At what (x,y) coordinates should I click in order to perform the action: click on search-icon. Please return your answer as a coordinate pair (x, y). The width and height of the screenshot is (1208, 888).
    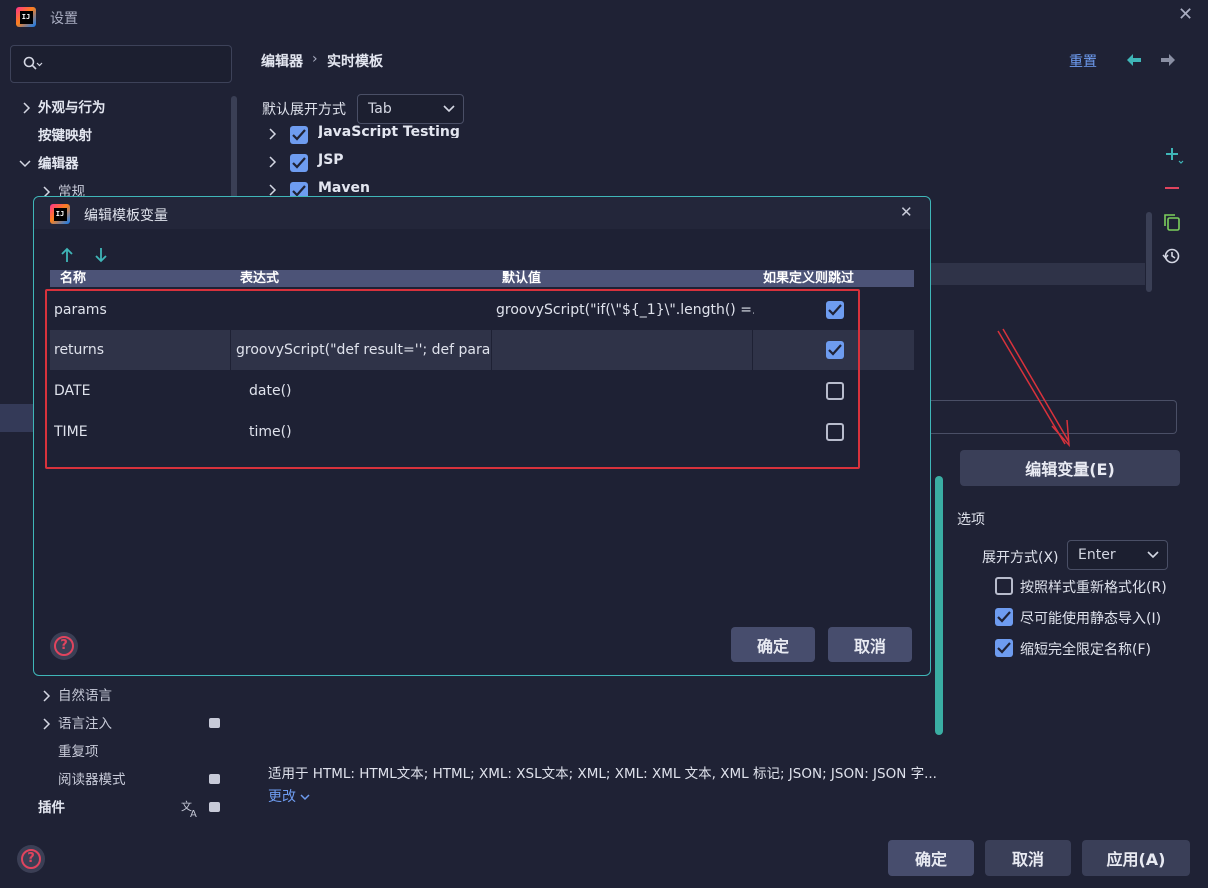
    Looking at the image, I should click on (33, 63).